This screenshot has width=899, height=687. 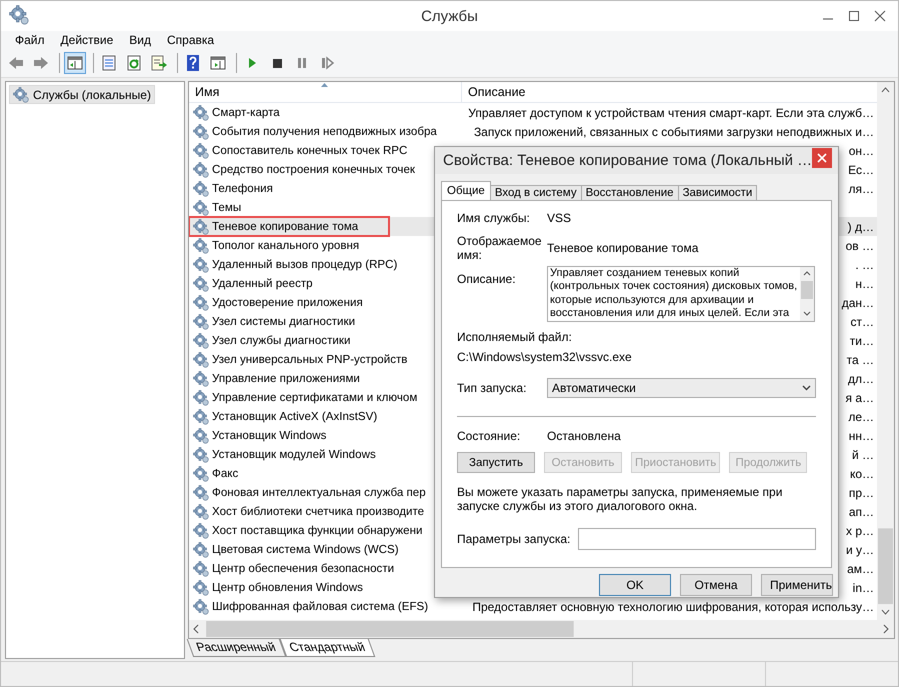 I want to click on view-tab: Стандартный, so click(x=327, y=648).